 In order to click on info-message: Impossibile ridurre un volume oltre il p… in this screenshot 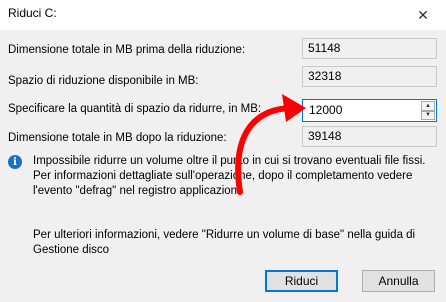, I will do `click(229, 176)`.